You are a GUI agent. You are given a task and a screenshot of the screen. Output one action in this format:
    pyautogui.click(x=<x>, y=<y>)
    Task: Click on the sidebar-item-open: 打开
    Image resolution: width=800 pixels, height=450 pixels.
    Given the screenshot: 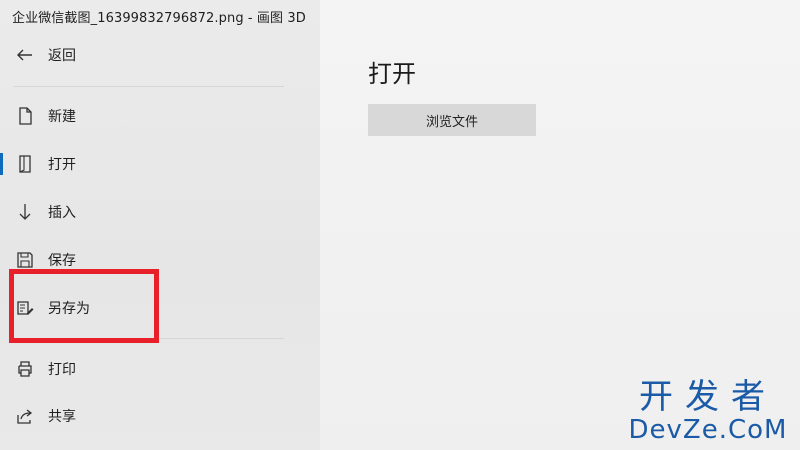 What is the action you would take?
    pyautogui.click(x=160, y=164)
    